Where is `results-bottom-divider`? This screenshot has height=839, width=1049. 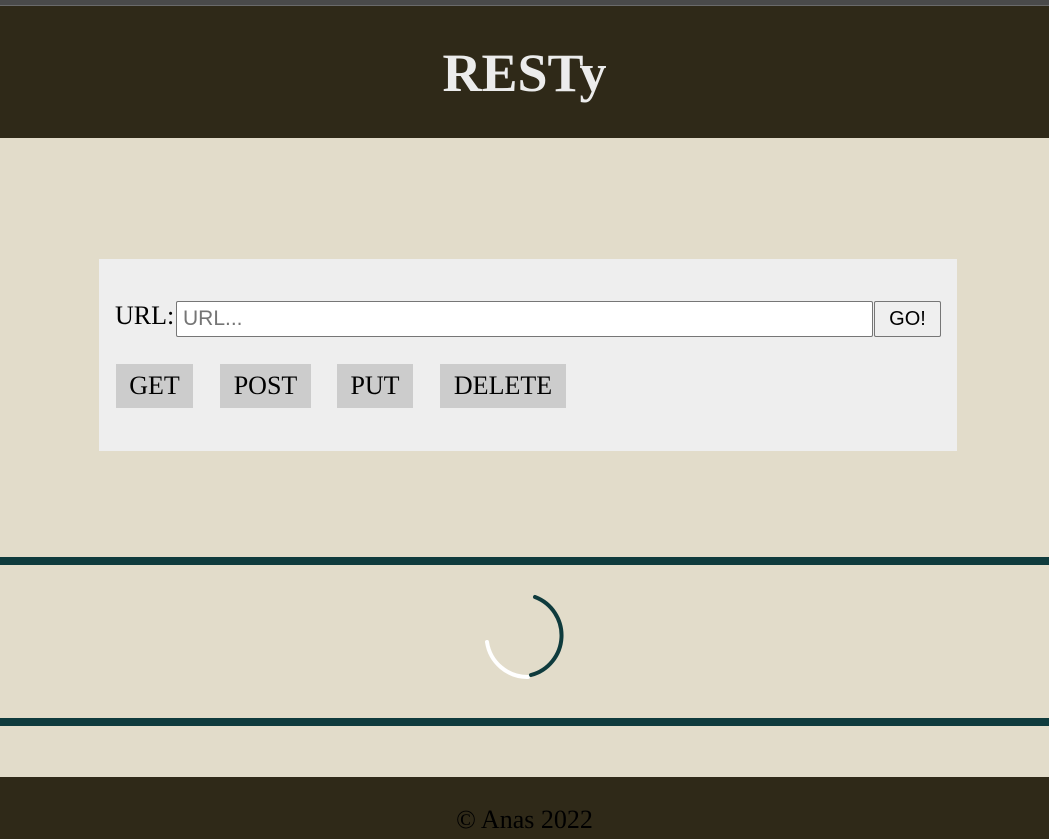 results-bottom-divider is located at coordinates (524, 722).